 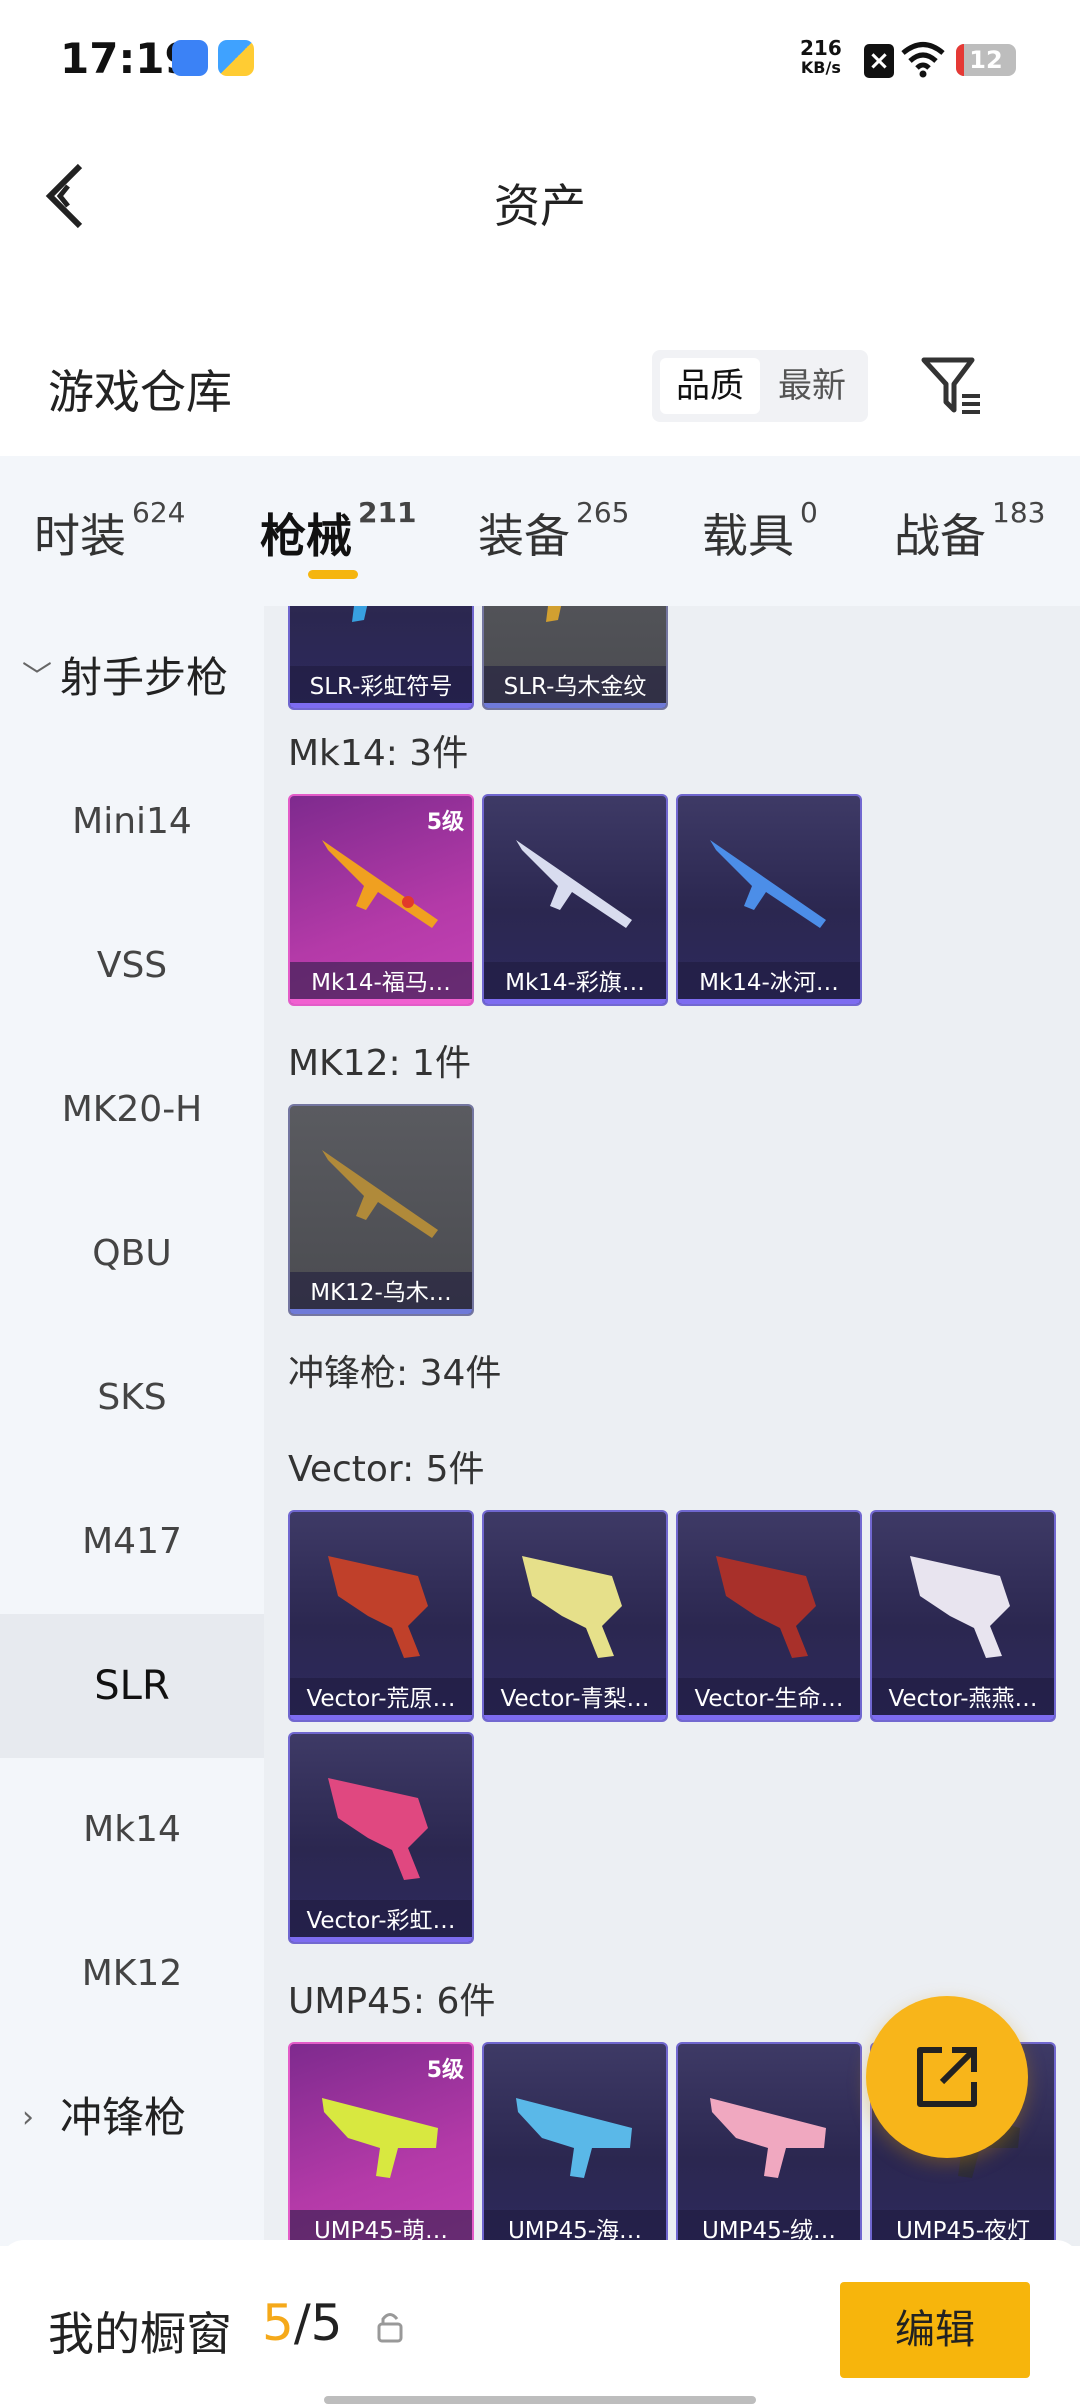 I want to click on sort-by-newest: 最新, so click(x=812, y=386).